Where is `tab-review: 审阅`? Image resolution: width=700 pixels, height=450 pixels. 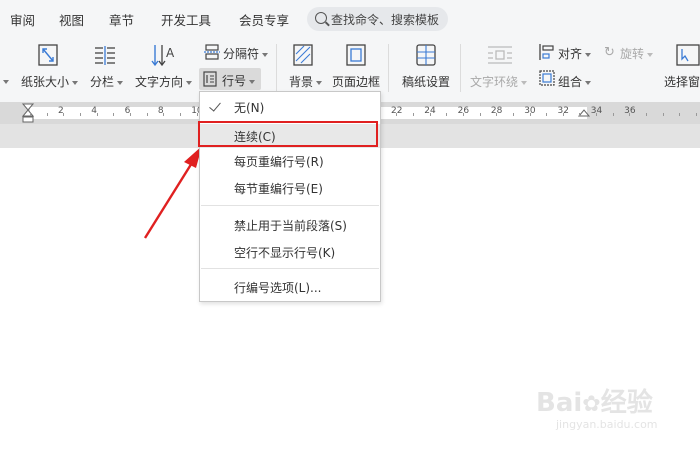
tab-review: 审阅 is located at coordinates (22, 19).